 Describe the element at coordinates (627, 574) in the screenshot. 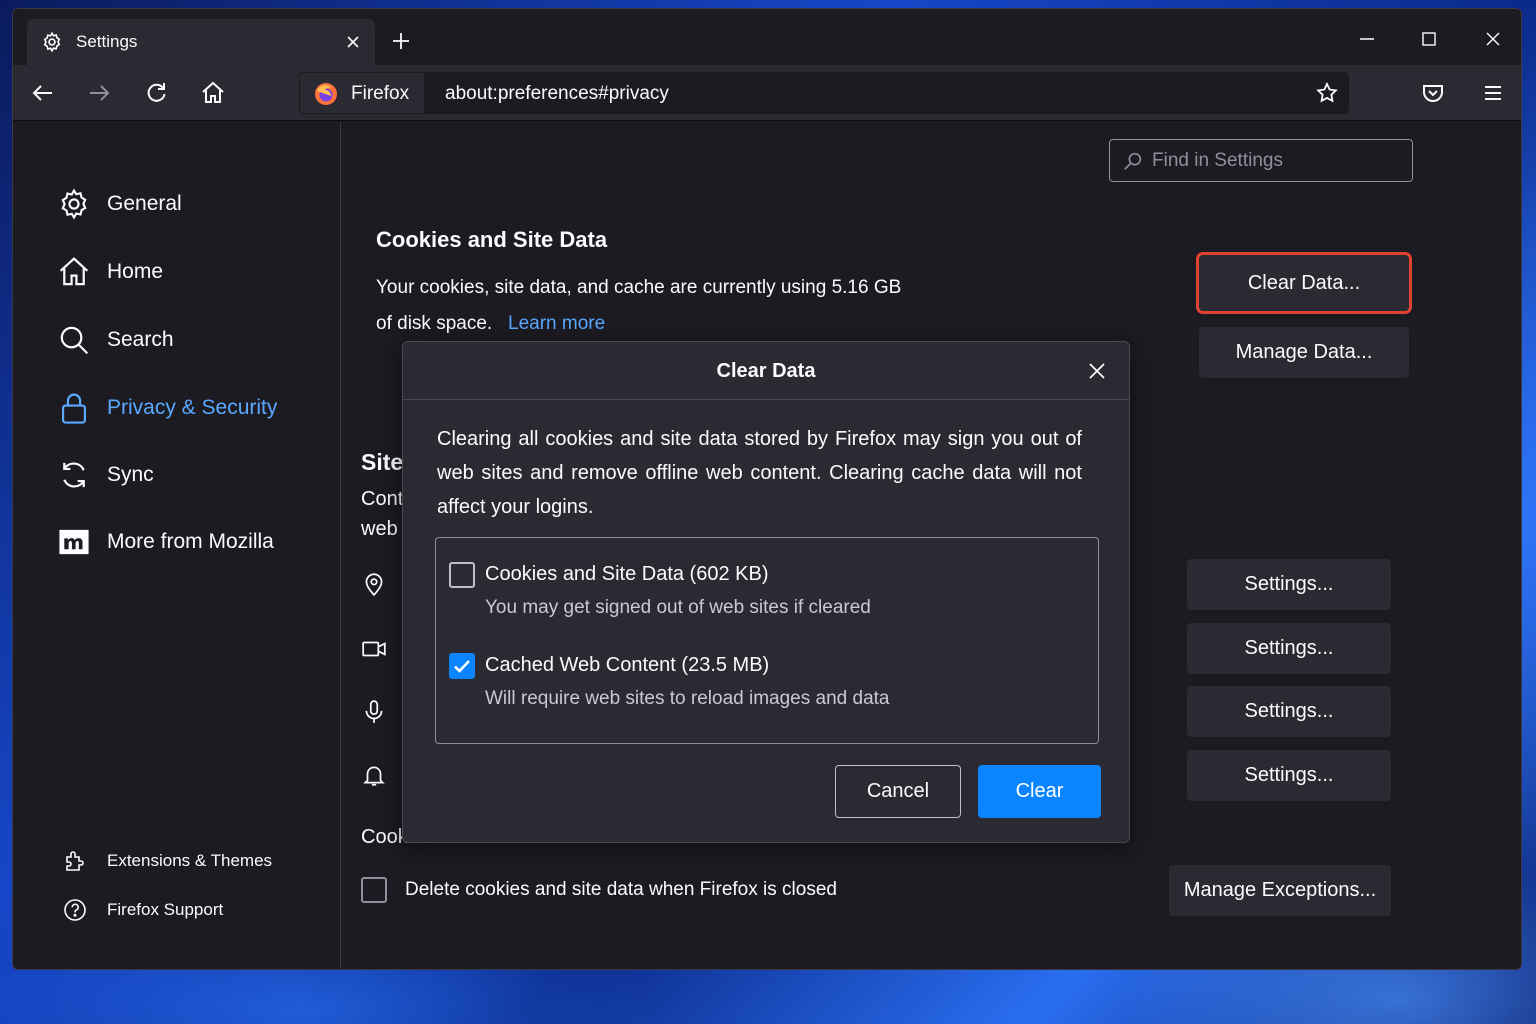

I see `cookies-site-data-label: Cookies and Site Data (602 KB)` at that location.